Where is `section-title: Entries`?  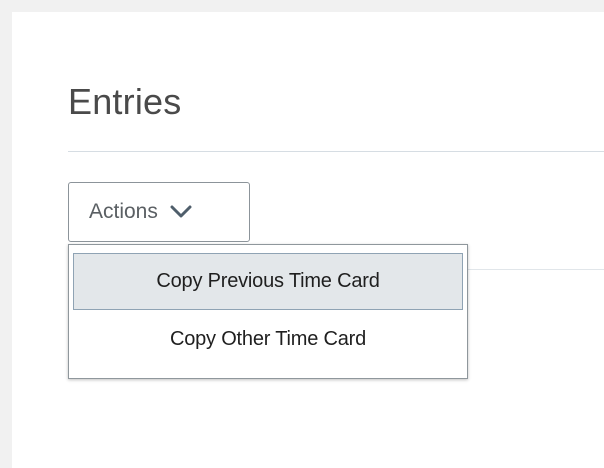
section-title: Entries is located at coordinates (125, 101).